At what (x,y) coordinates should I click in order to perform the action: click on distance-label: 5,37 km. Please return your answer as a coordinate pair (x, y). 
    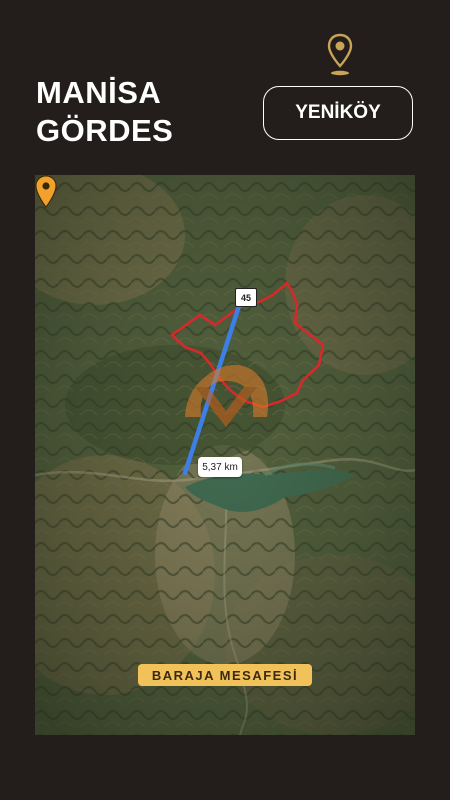
    Looking at the image, I should click on (220, 467).